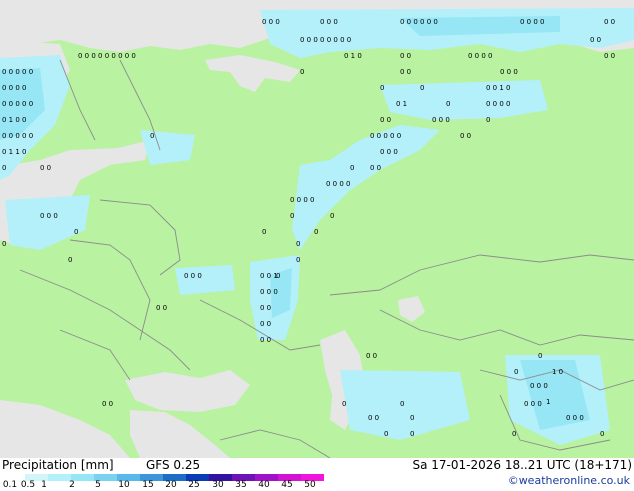  Describe the element at coordinates (557, 372) in the screenshot. I see `svg-text: 1 0` at that location.